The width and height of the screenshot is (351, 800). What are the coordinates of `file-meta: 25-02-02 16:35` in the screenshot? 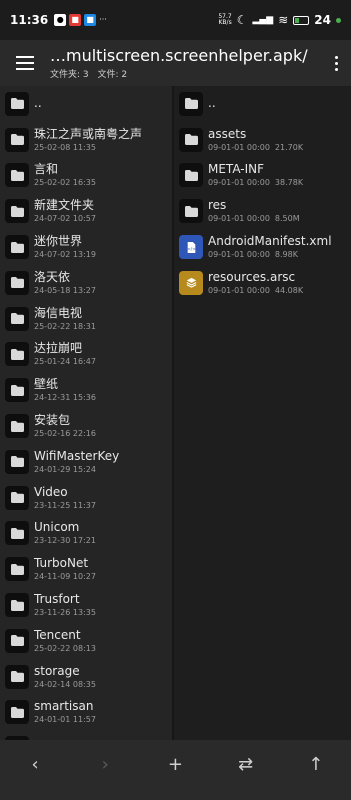 It's located at (65, 182).